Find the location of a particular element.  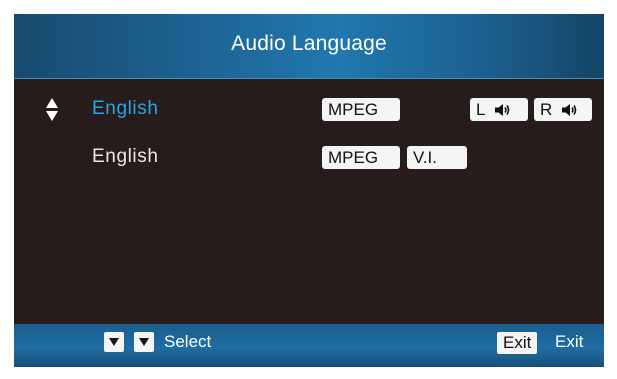

select-hint-label: Select is located at coordinates (188, 341).